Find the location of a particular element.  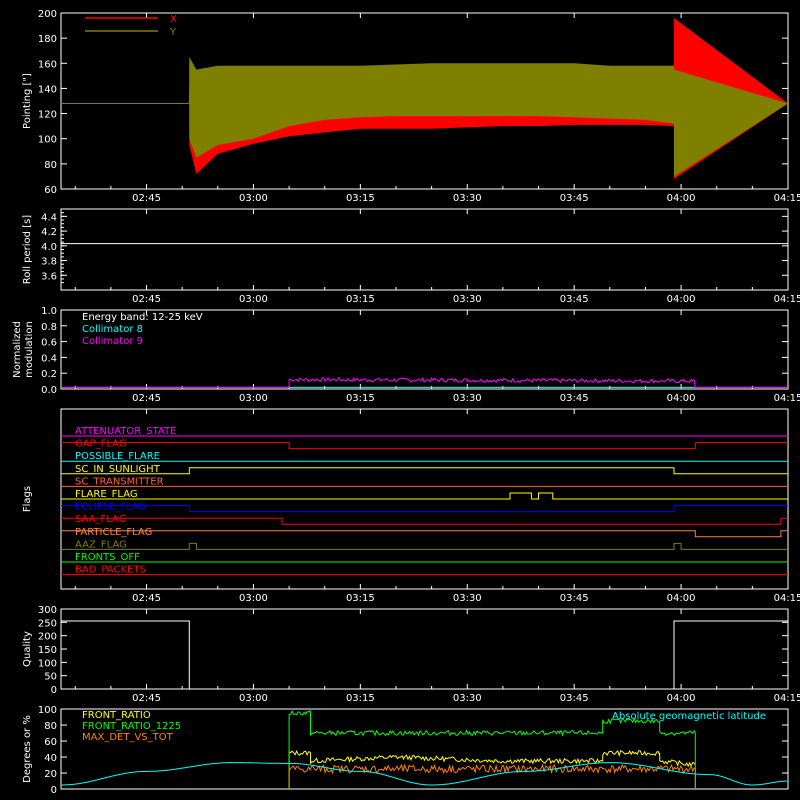

y-tick-label-4-6: 300 is located at coordinates (47, 610).